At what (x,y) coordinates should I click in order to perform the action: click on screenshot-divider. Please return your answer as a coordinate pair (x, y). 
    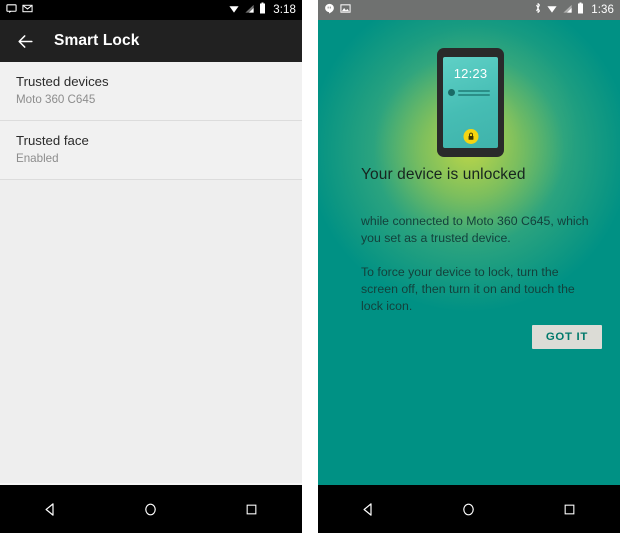
    Looking at the image, I should click on (310, 266).